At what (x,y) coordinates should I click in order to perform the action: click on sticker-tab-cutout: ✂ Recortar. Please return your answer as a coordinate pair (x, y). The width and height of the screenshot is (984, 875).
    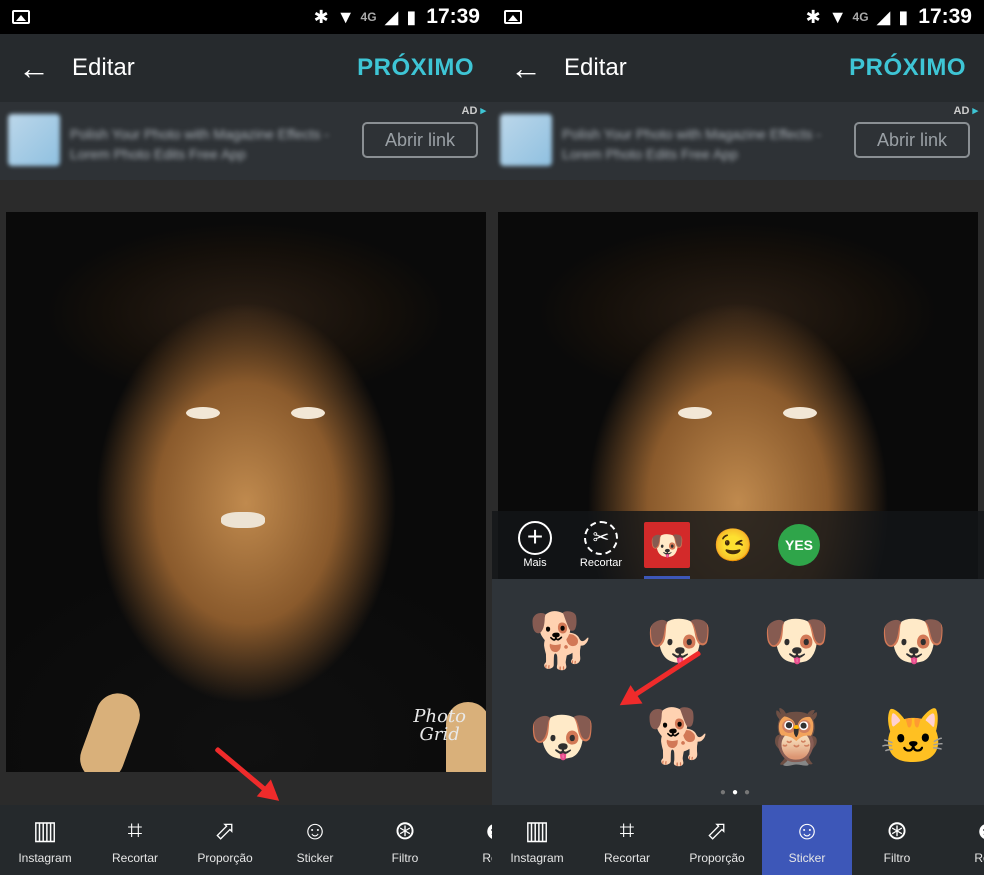
    Looking at the image, I should click on (601, 545).